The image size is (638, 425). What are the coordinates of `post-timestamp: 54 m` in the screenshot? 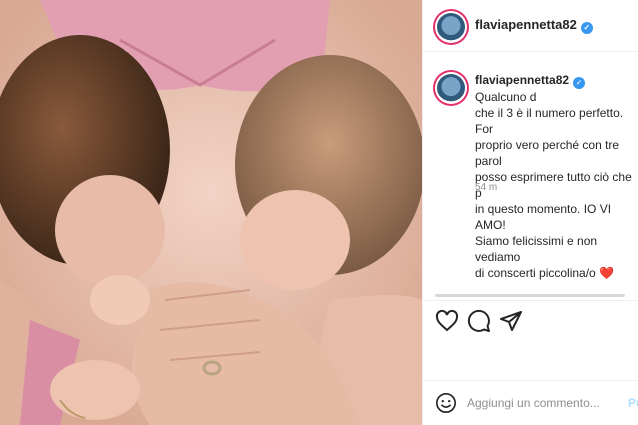 It's located at (486, 187).